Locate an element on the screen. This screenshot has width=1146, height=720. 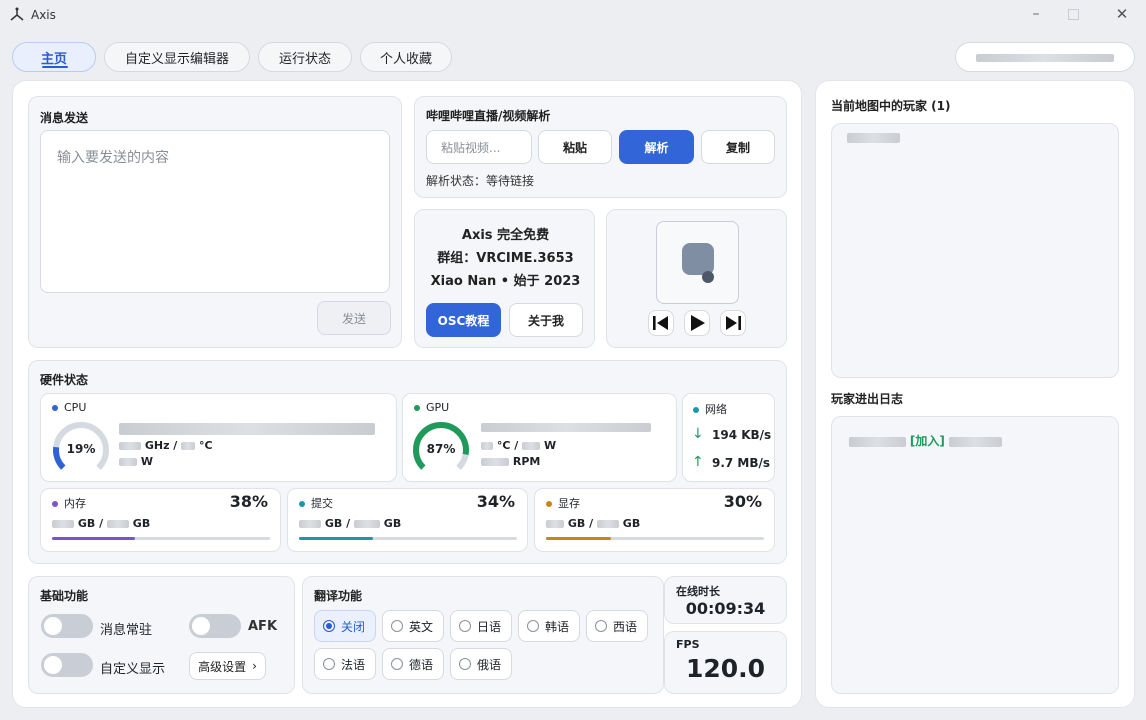
play-icon is located at coordinates (698, 323).